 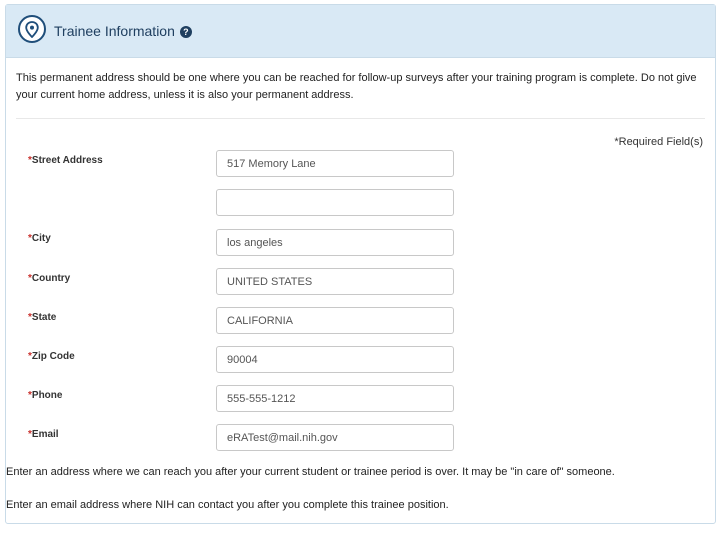 What do you see at coordinates (335, 359) in the screenshot?
I see `zip-code-input` at bounding box center [335, 359].